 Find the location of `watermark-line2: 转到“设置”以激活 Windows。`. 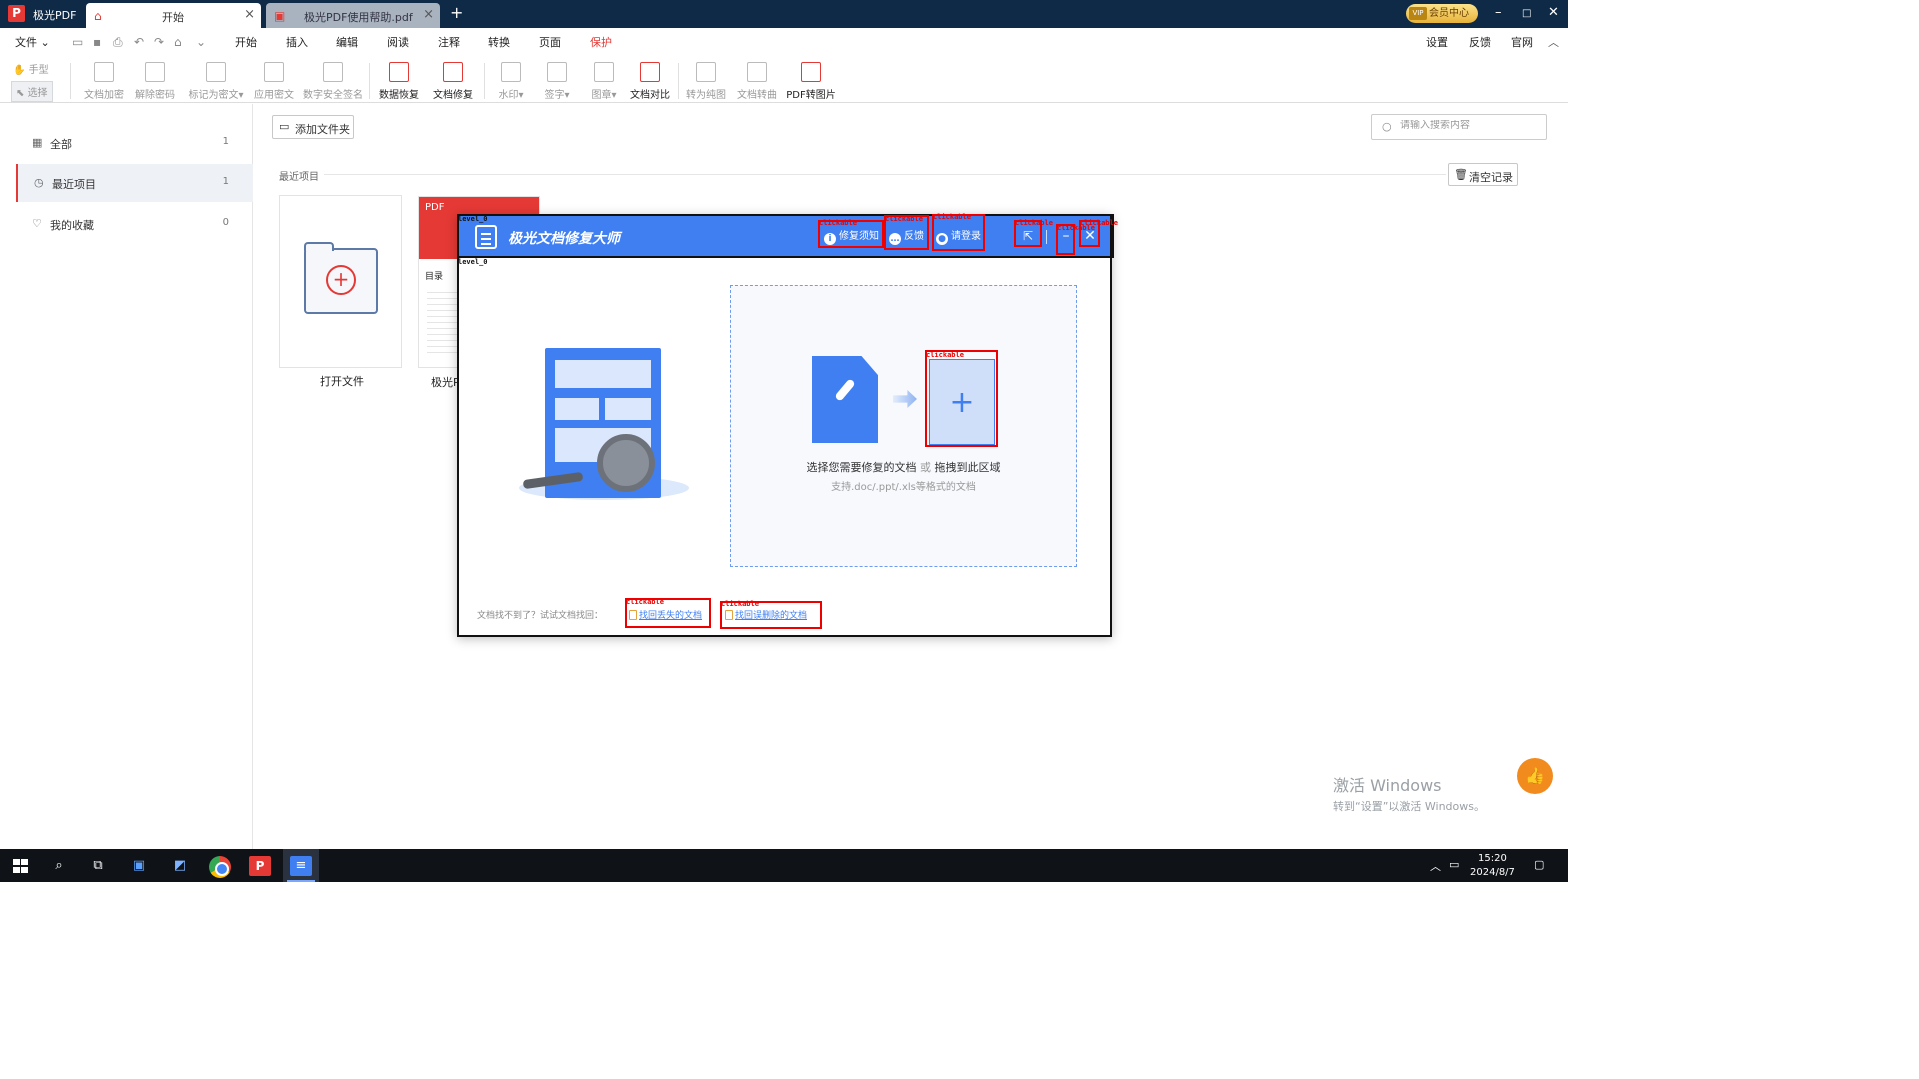

watermark-line2: 转到“设置”以激活 Windows。 is located at coordinates (1409, 806).